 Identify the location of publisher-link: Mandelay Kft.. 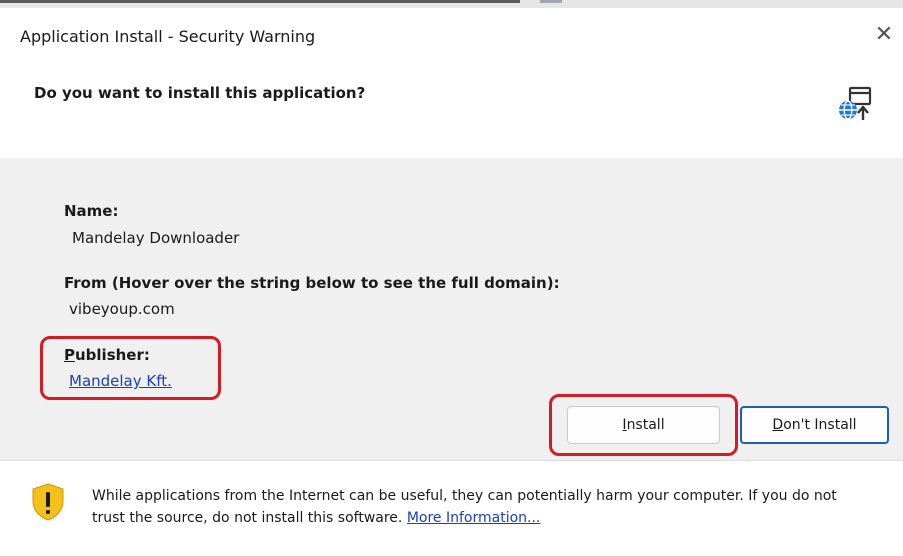
(120, 381).